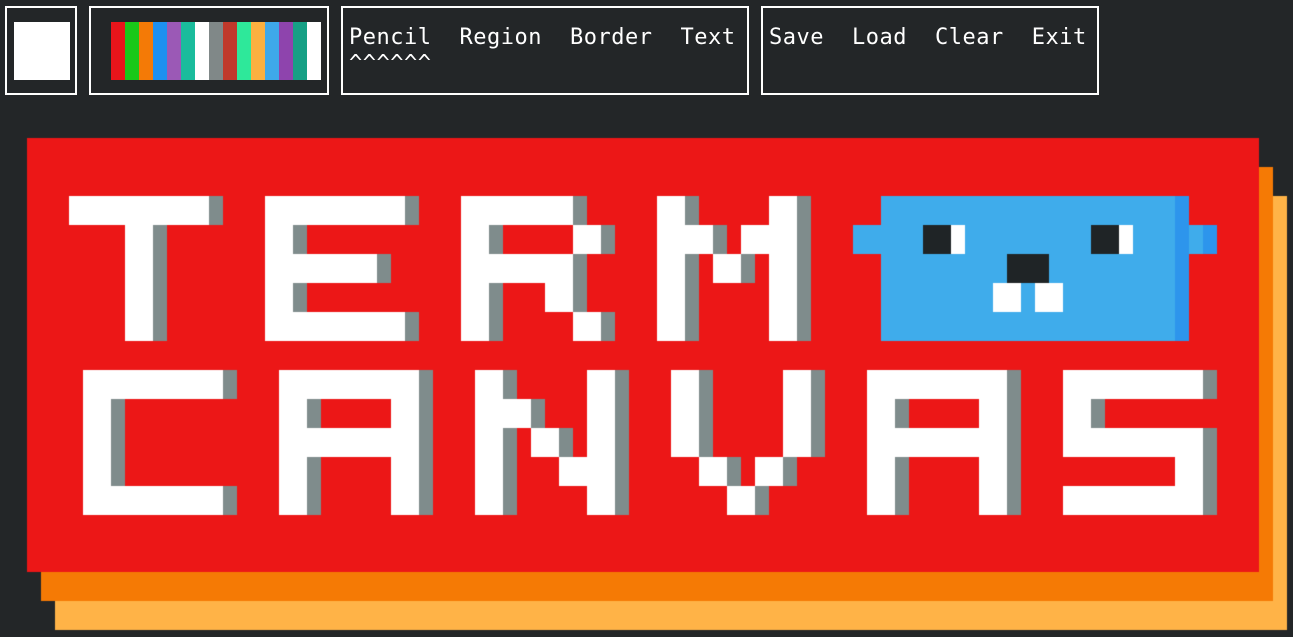  Describe the element at coordinates (796, 38) in the screenshot. I see `save-button: Save` at that location.